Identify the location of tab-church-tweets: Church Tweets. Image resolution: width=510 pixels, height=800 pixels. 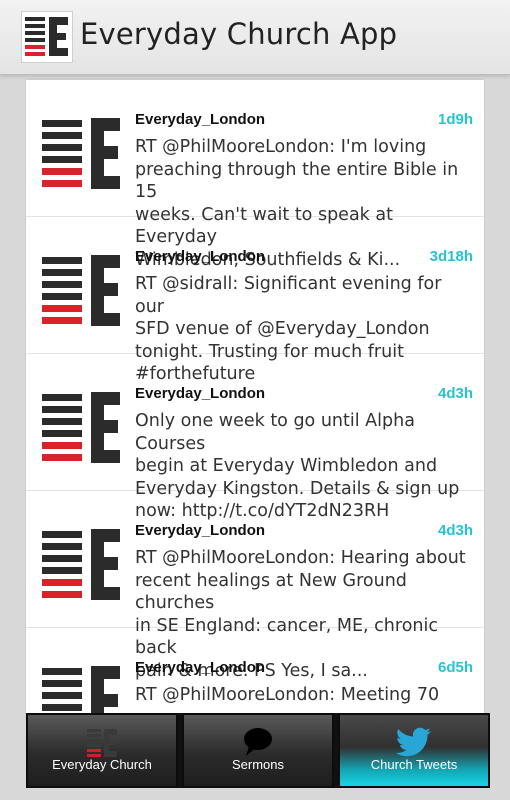
(414, 750).